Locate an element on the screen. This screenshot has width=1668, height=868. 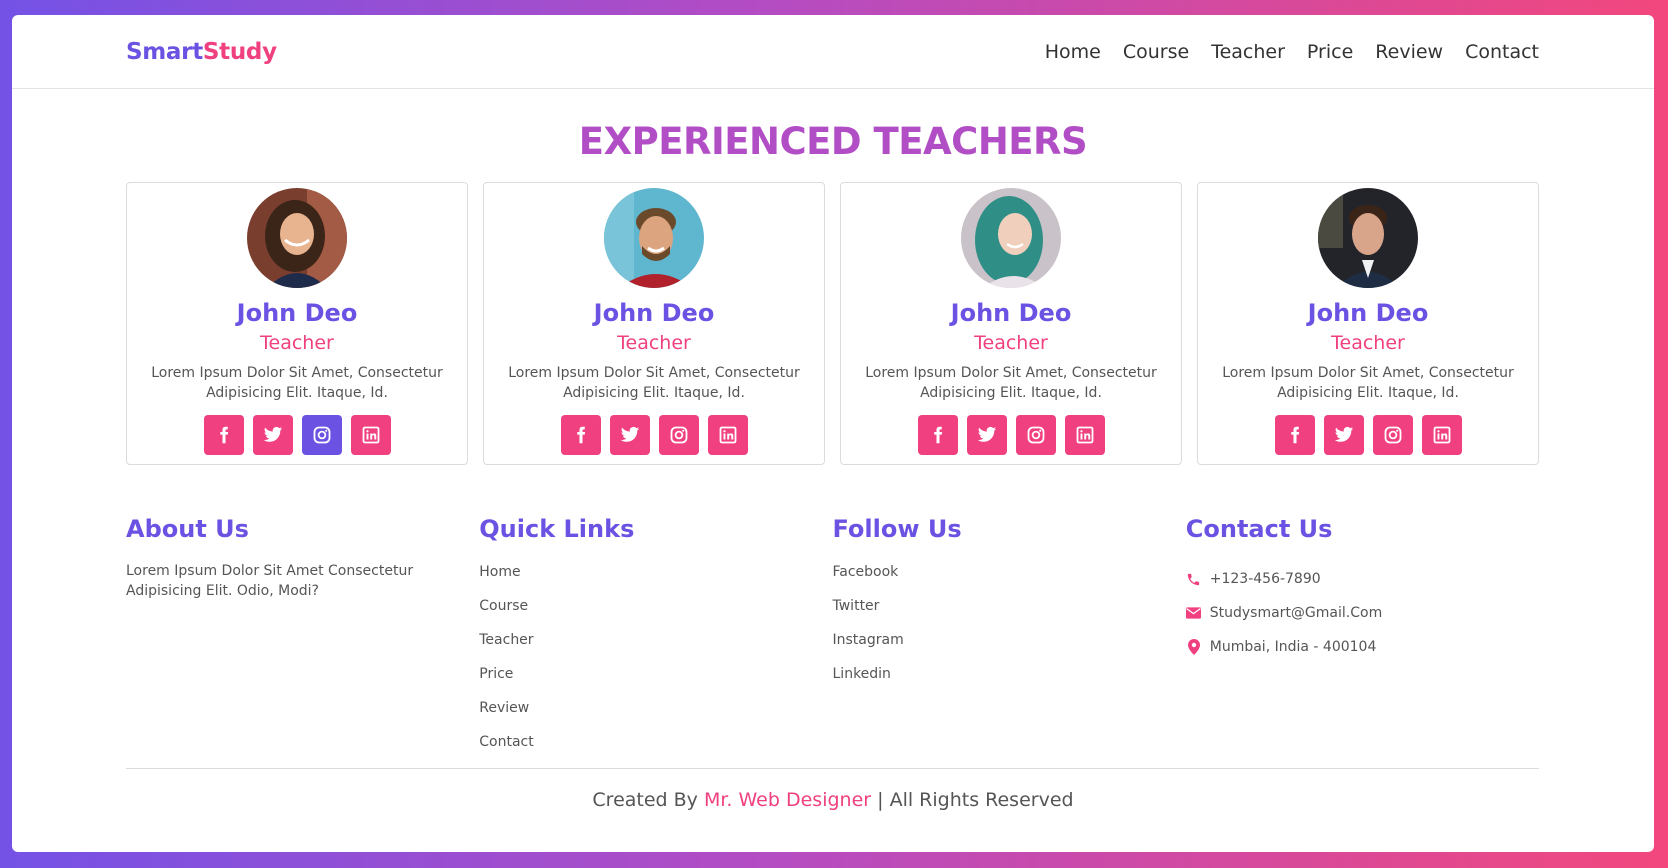
footer-contact-title: Contact Us is located at coordinates (1259, 529).